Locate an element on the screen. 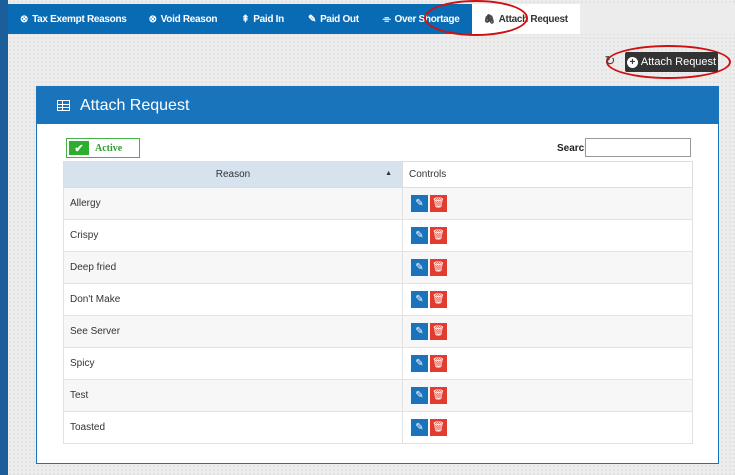  tab-label: Attach Request is located at coordinates (533, 19).